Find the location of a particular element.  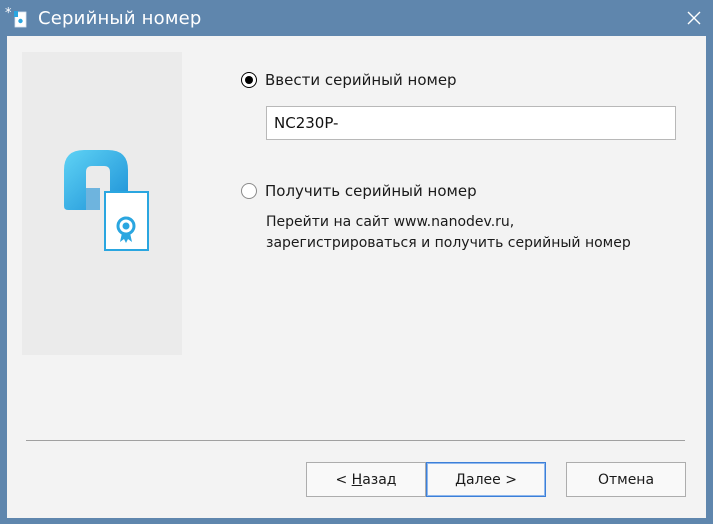

back-button: < Назад is located at coordinates (366, 479).